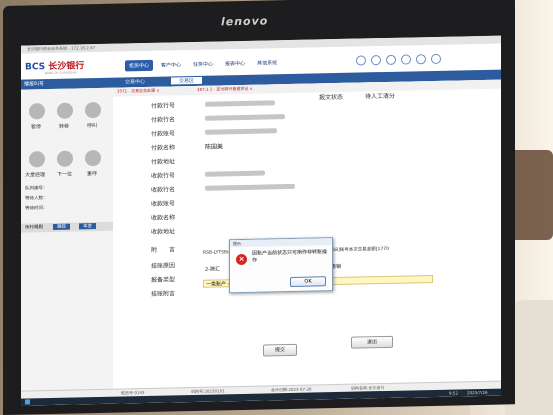  What do you see at coordinates (163, 134) in the screenshot?
I see `payer-account-label: 付款账号` at bounding box center [163, 134].